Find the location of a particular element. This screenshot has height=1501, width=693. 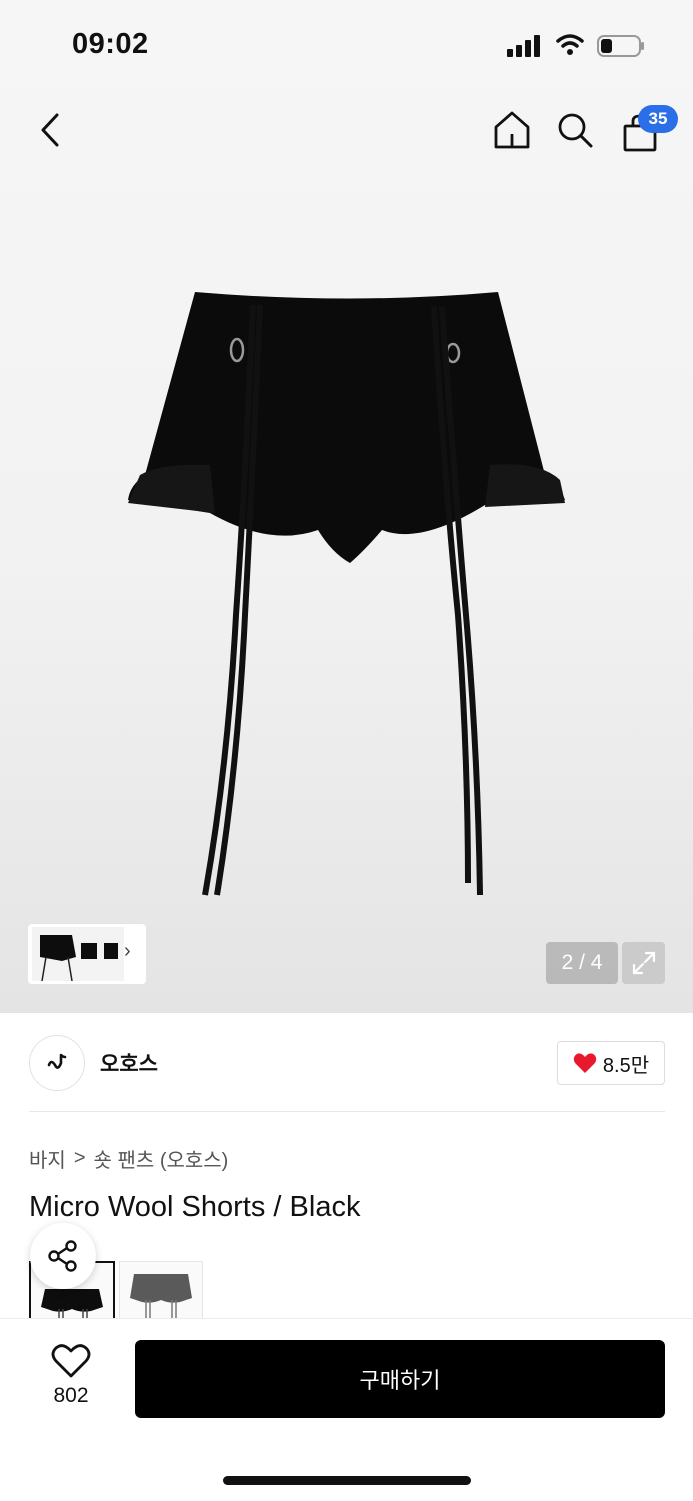

brand-logo is located at coordinates (57, 1063).